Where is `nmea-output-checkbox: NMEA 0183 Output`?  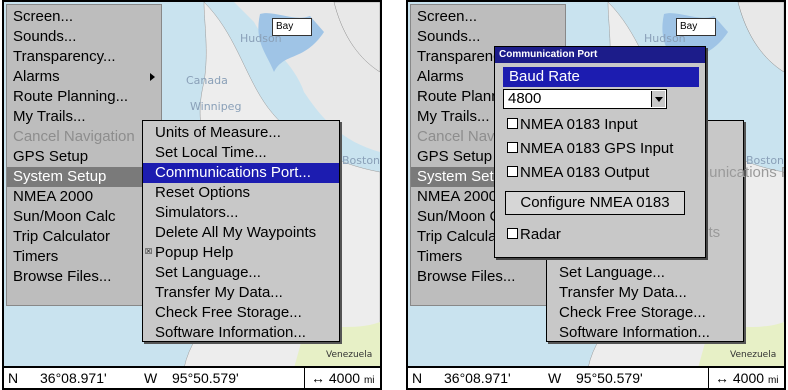
nmea-output-checkbox: NMEA 0183 Output is located at coordinates (578, 173).